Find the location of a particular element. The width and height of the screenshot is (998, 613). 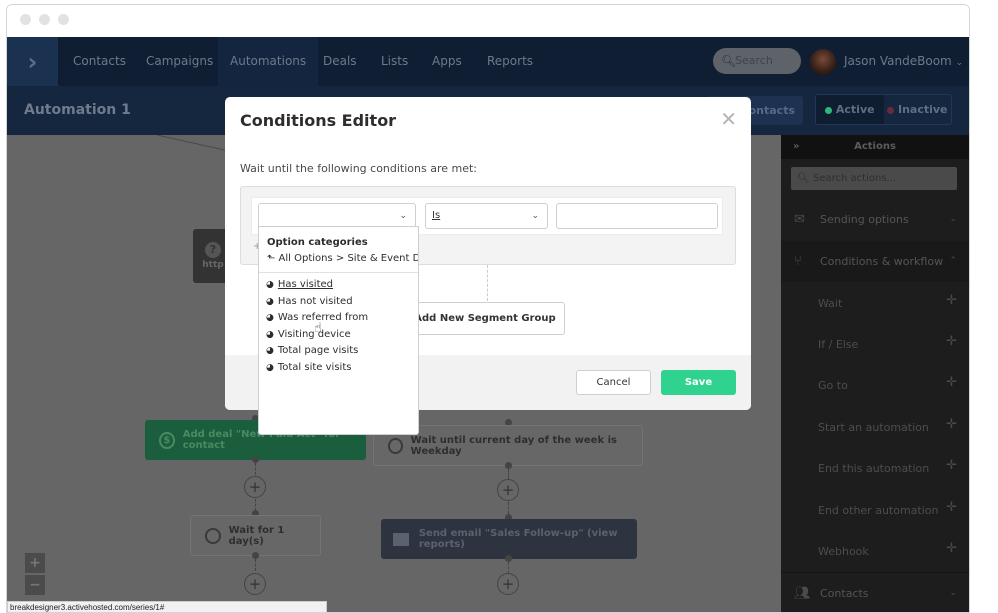

save-button: Save is located at coordinates (698, 382).